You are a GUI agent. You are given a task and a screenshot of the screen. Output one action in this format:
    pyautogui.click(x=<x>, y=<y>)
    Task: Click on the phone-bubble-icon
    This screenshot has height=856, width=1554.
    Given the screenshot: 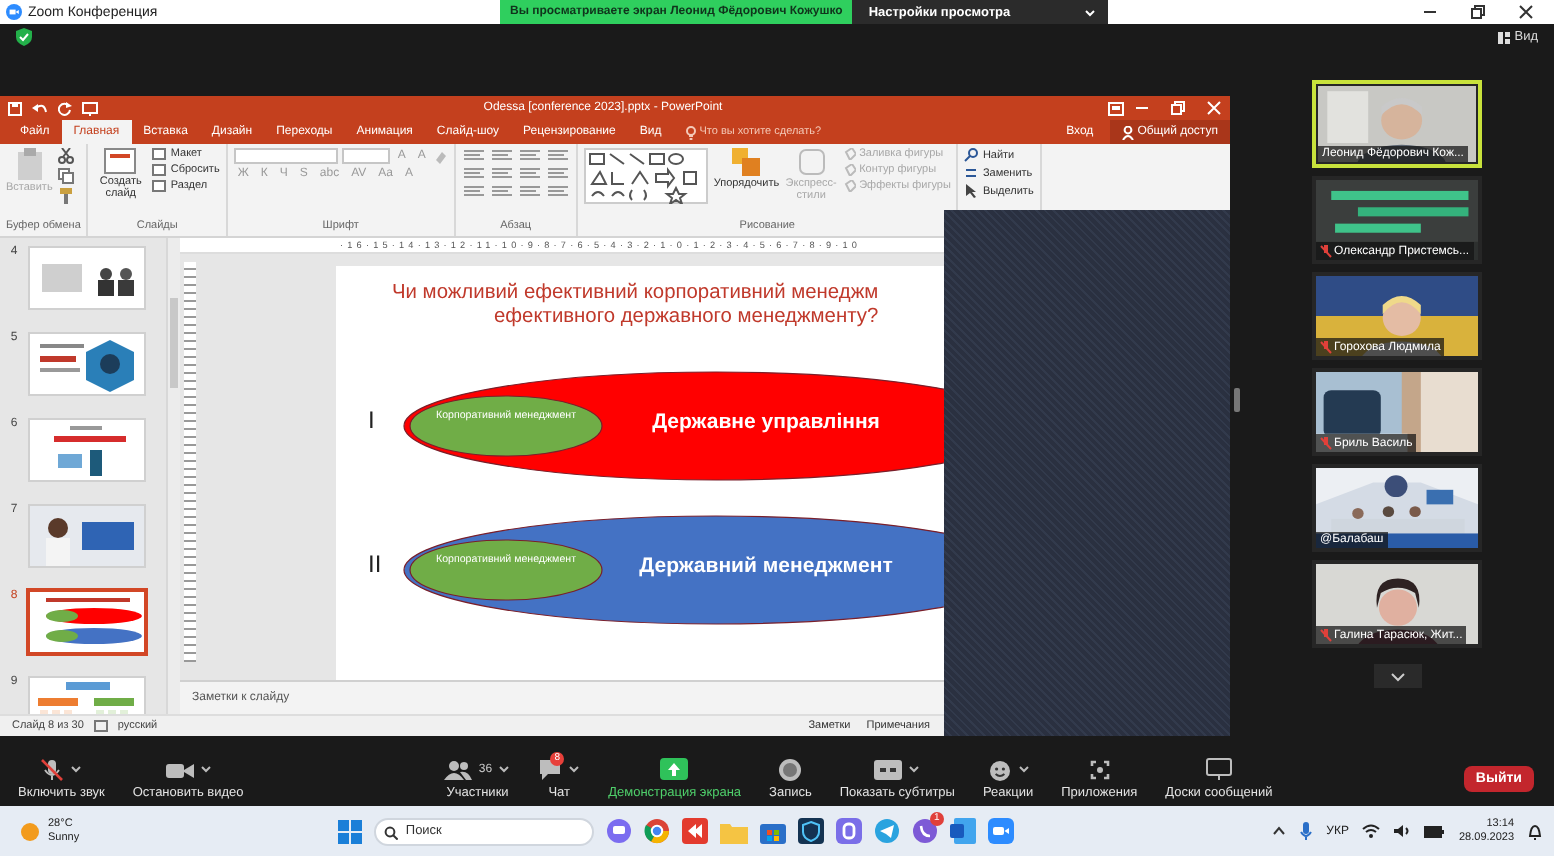 What is the action you would take?
    pyautogui.click(x=924, y=831)
    